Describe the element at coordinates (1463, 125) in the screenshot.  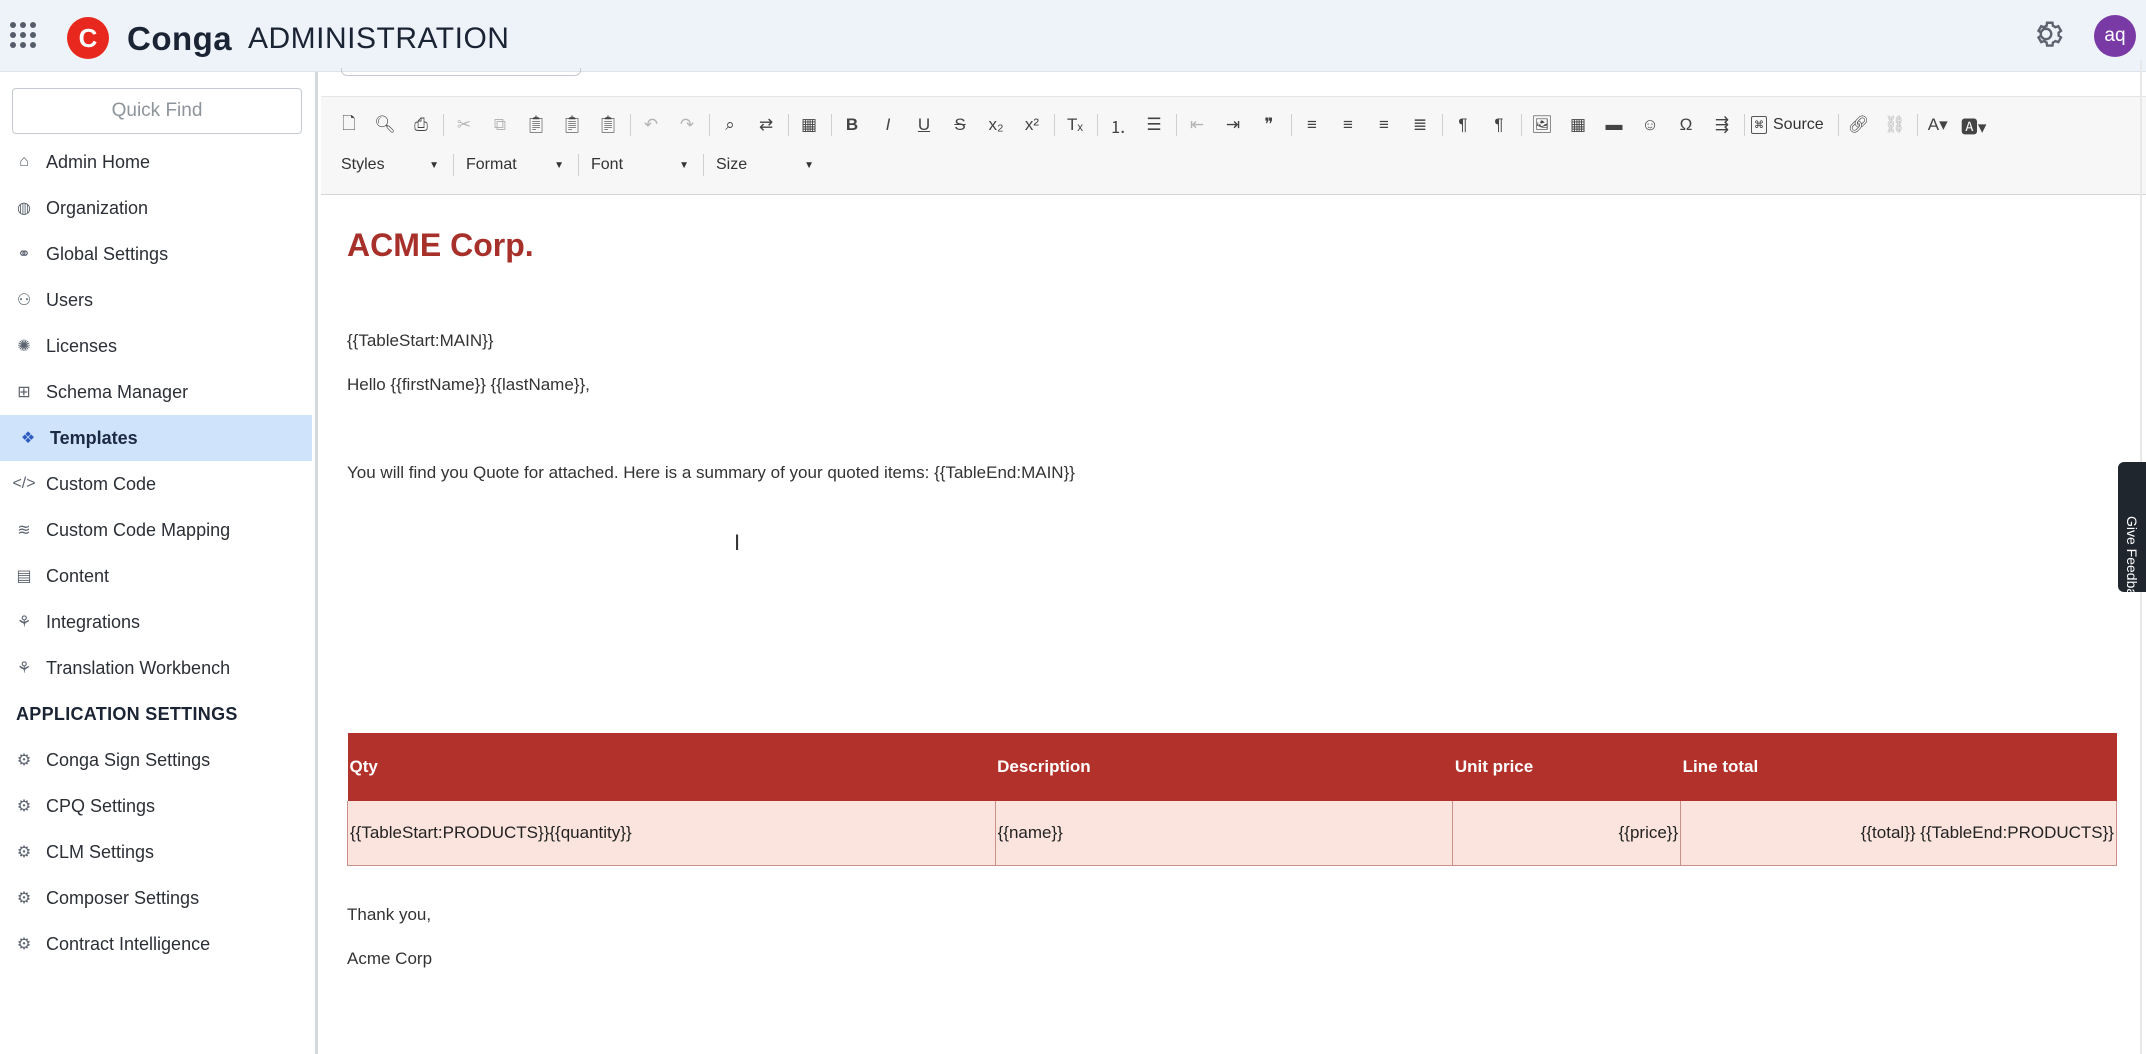
I see `ltr-icon: ¶` at that location.